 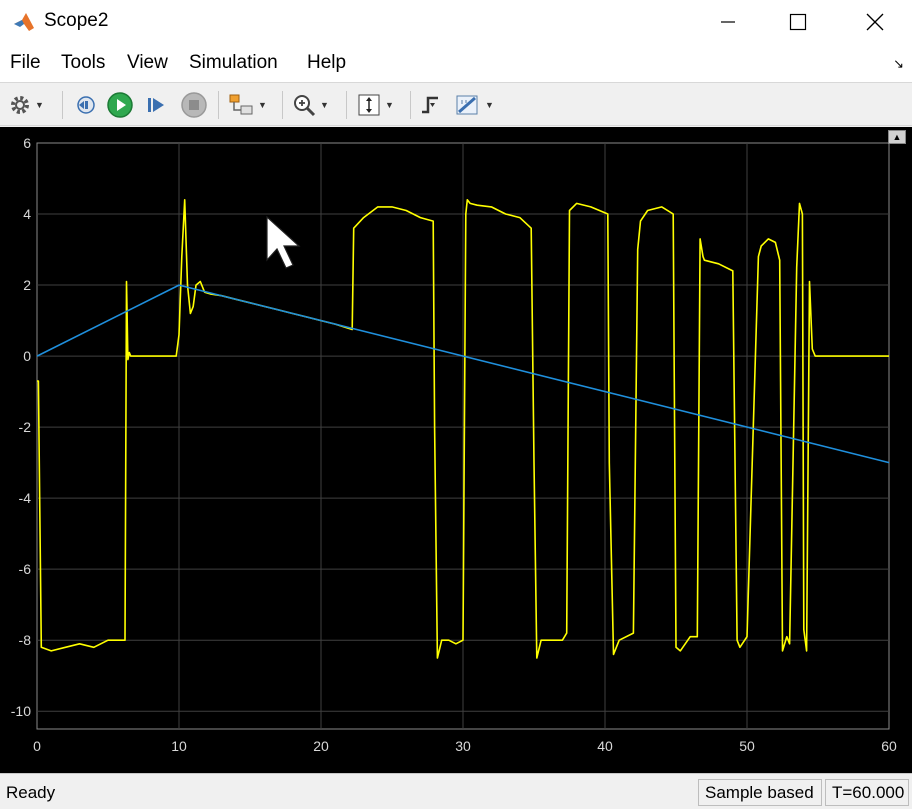 I want to click on step-back-button, so click(x=85, y=105).